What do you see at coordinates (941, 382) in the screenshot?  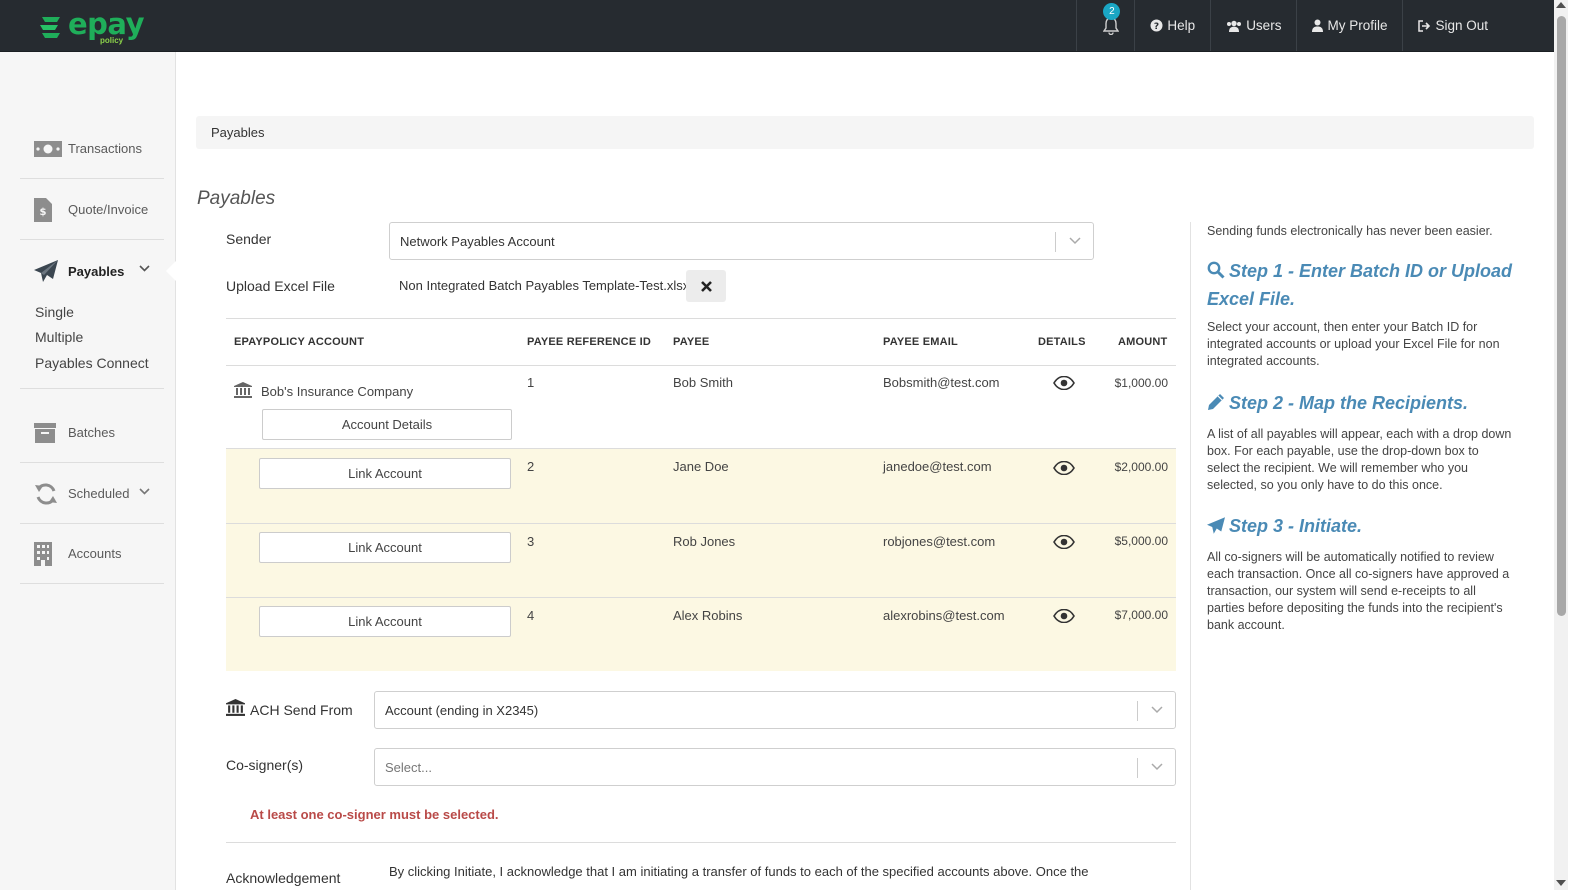 I see `payee-email: Bobsmith@test.com` at bounding box center [941, 382].